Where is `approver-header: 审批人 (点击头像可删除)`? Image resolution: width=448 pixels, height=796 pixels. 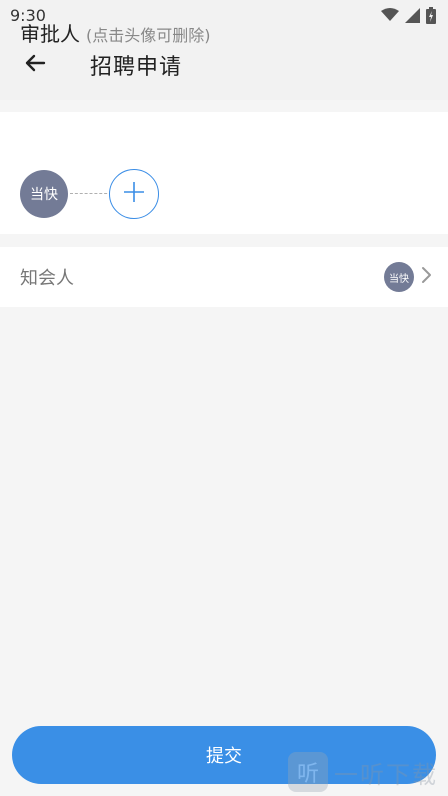
approver-header: 审批人 (点击头像可删除) is located at coordinates (115, 32).